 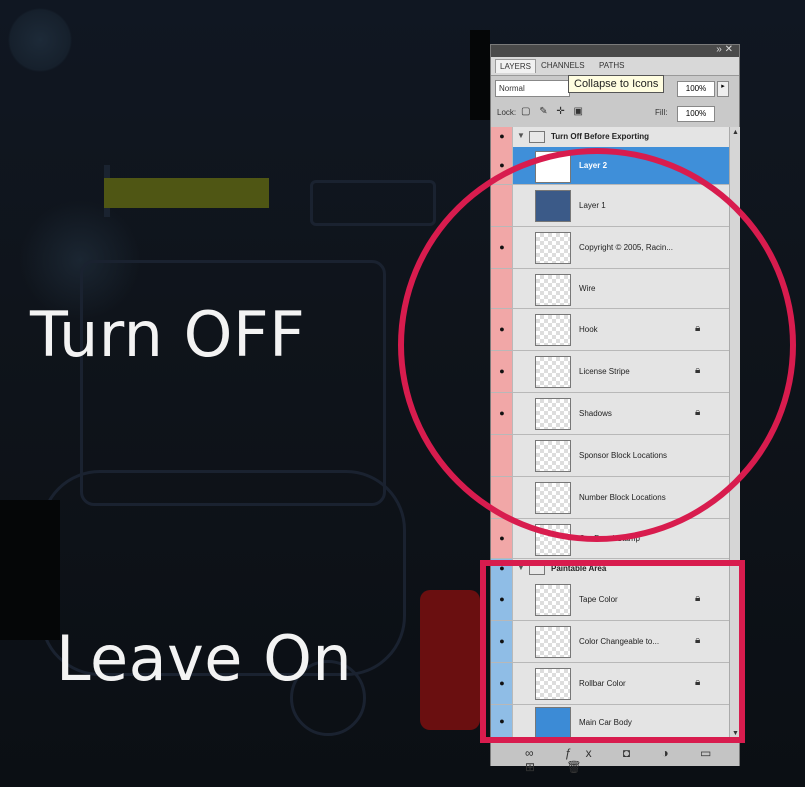 What do you see at coordinates (615, 50) in the screenshot?
I see `panel-titlebar: » ✕` at bounding box center [615, 50].